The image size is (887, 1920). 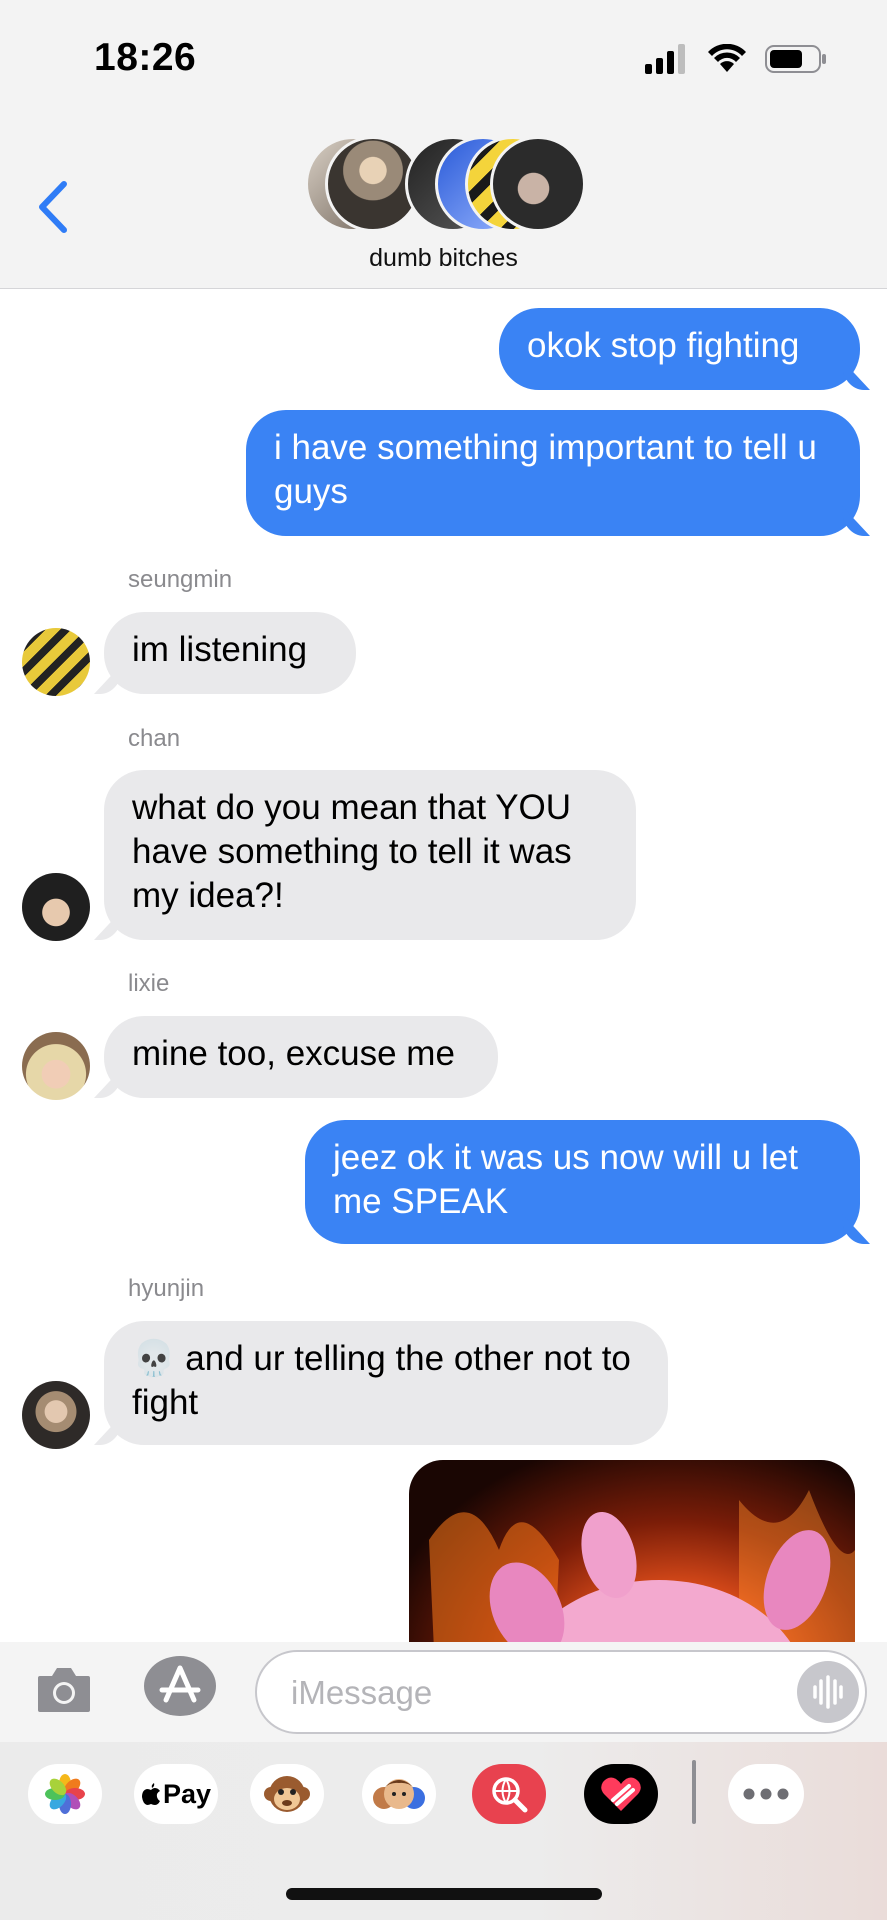 I want to click on battery-icon, so click(x=795, y=59).